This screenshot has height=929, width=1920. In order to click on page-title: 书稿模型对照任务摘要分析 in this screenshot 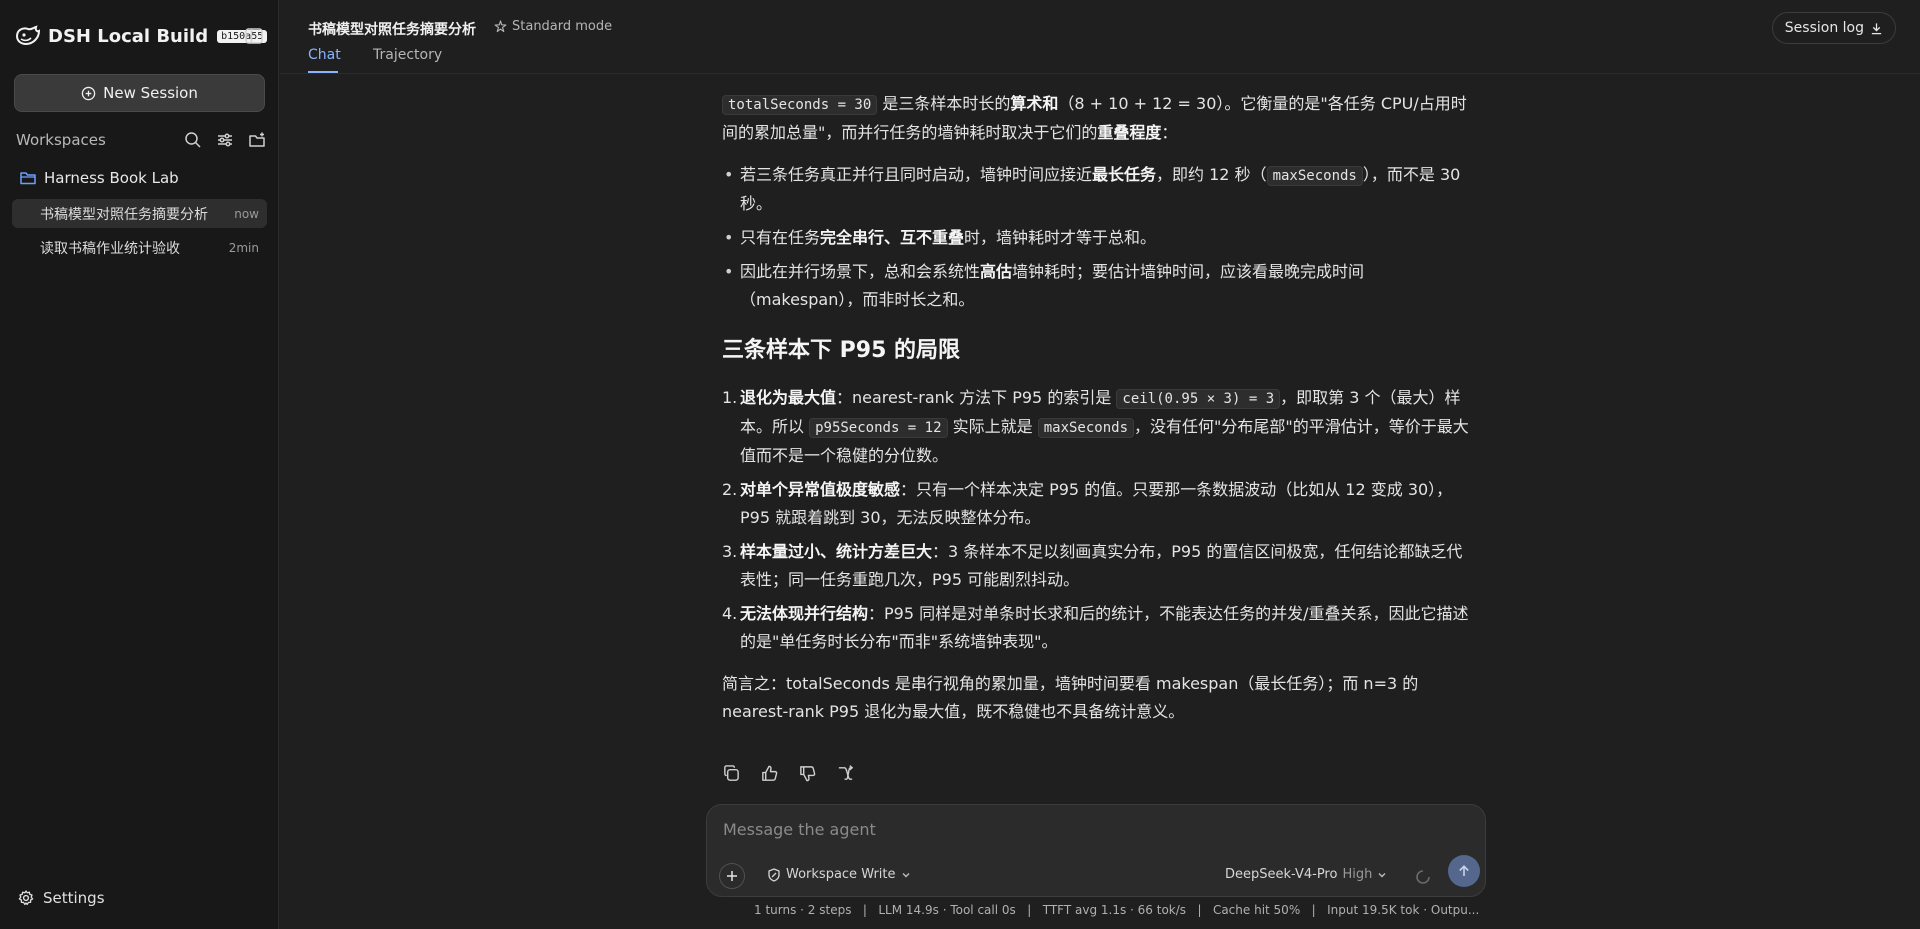, I will do `click(392, 30)`.